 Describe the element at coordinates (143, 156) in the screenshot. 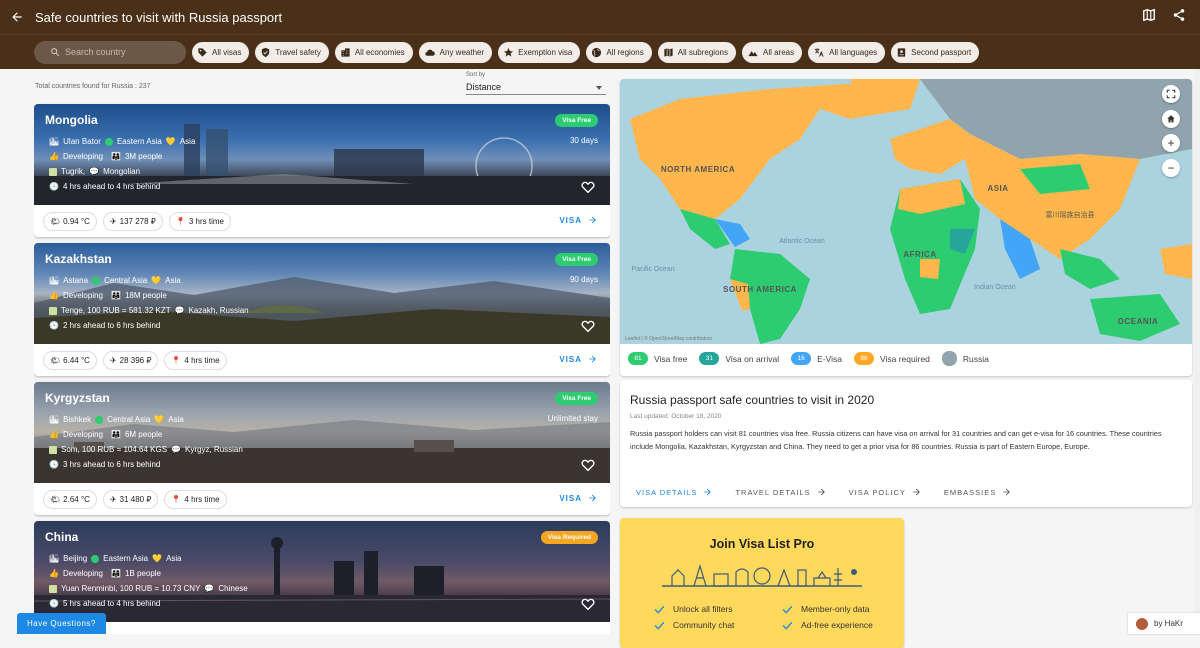

I see `population: 3M people` at that location.